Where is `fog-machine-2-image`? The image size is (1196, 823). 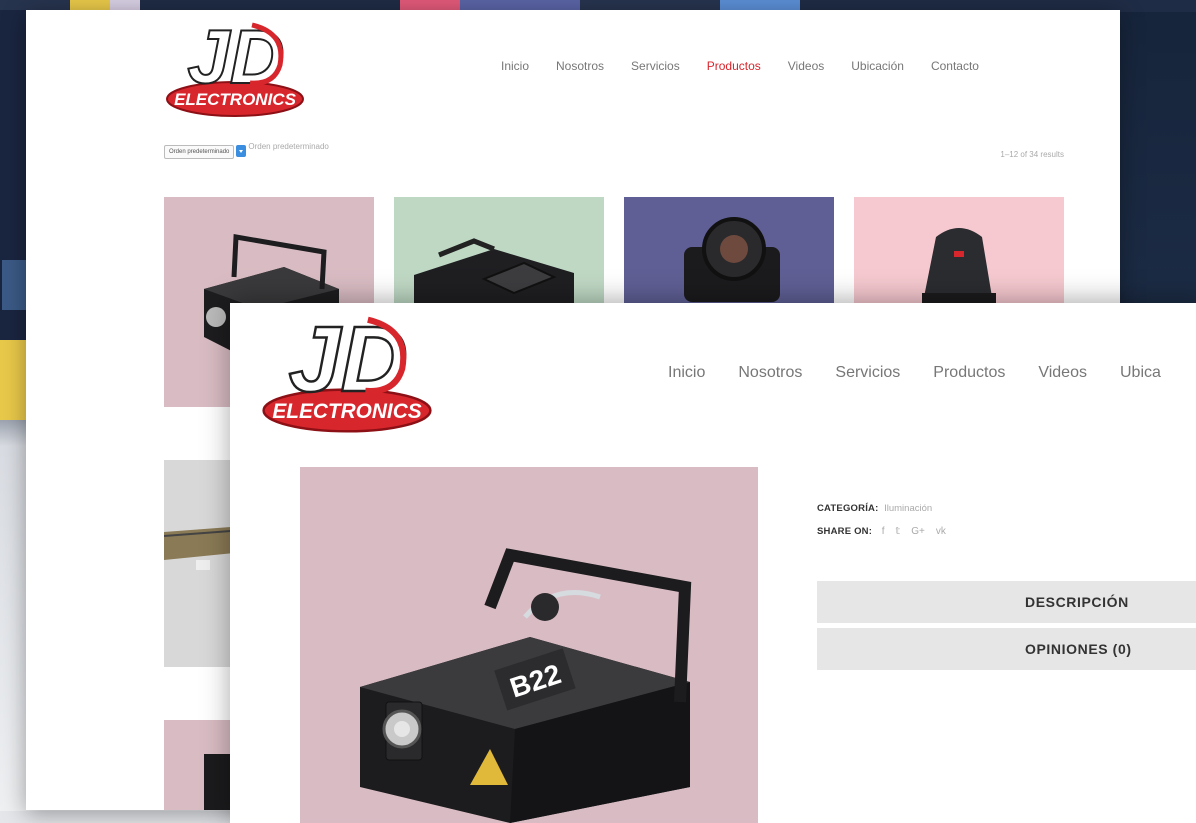 fog-machine-2-image is located at coordinates (499, 257).